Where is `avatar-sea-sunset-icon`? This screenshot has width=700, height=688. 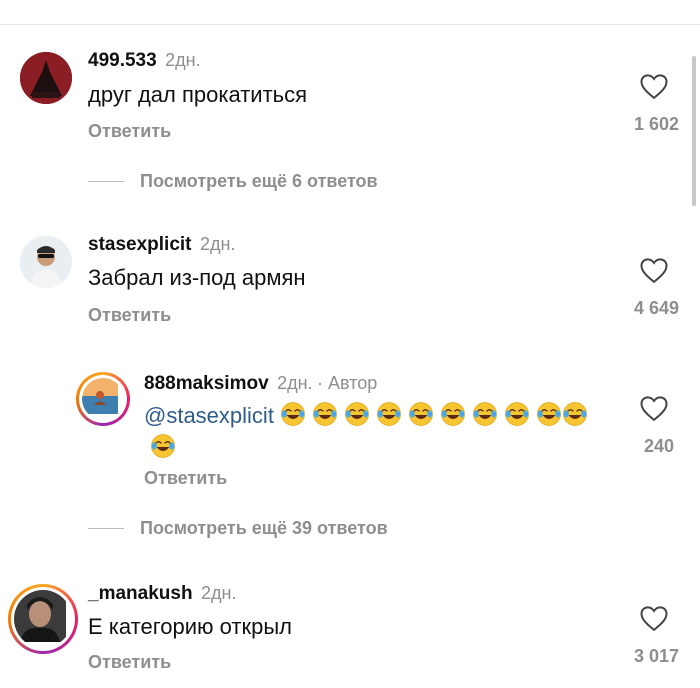 avatar-sea-sunset-icon is located at coordinates (100, 396).